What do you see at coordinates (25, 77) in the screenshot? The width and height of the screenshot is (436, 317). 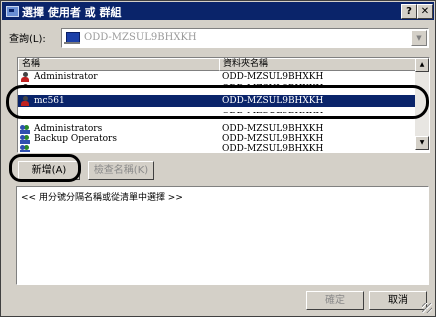 I see `user-icon` at bounding box center [25, 77].